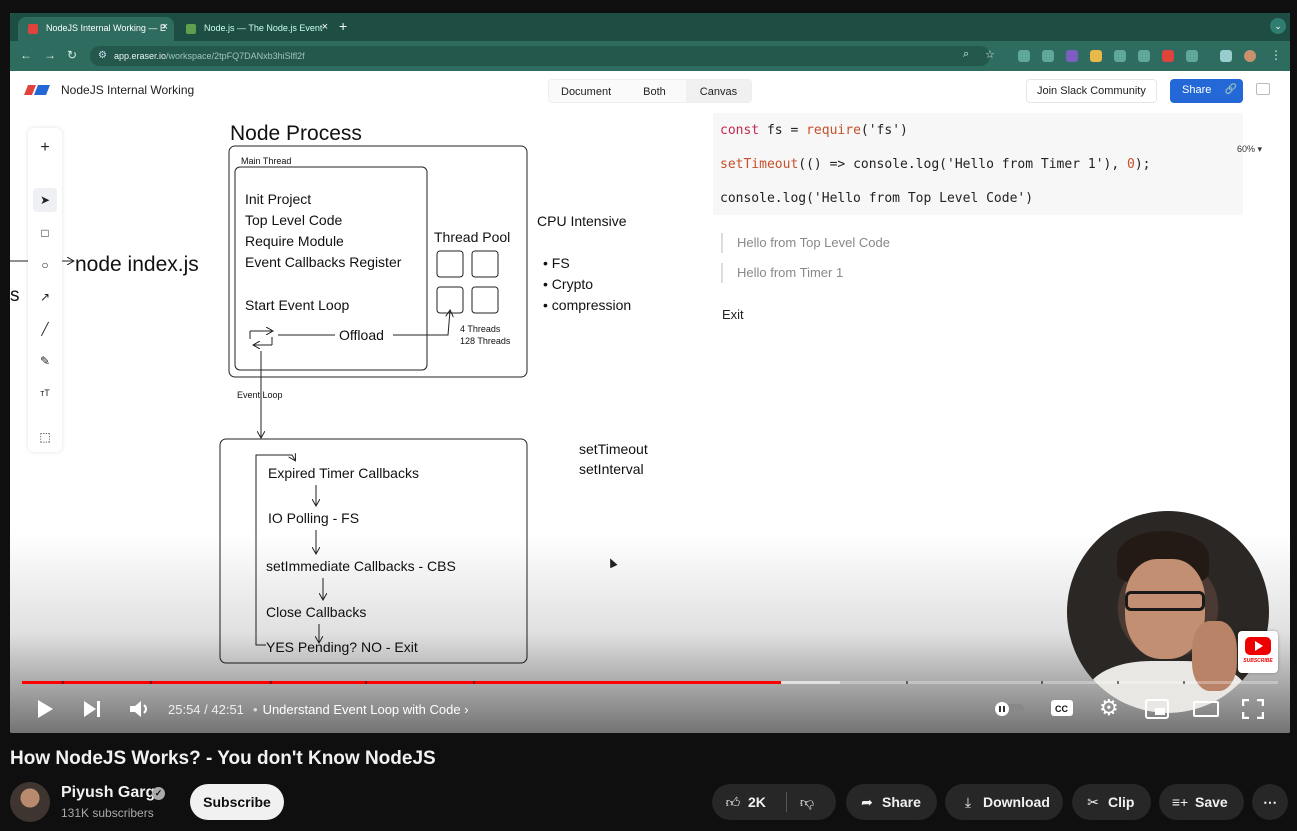 The image size is (1297, 831). I want to click on forward-icon: →, so click(50, 55).